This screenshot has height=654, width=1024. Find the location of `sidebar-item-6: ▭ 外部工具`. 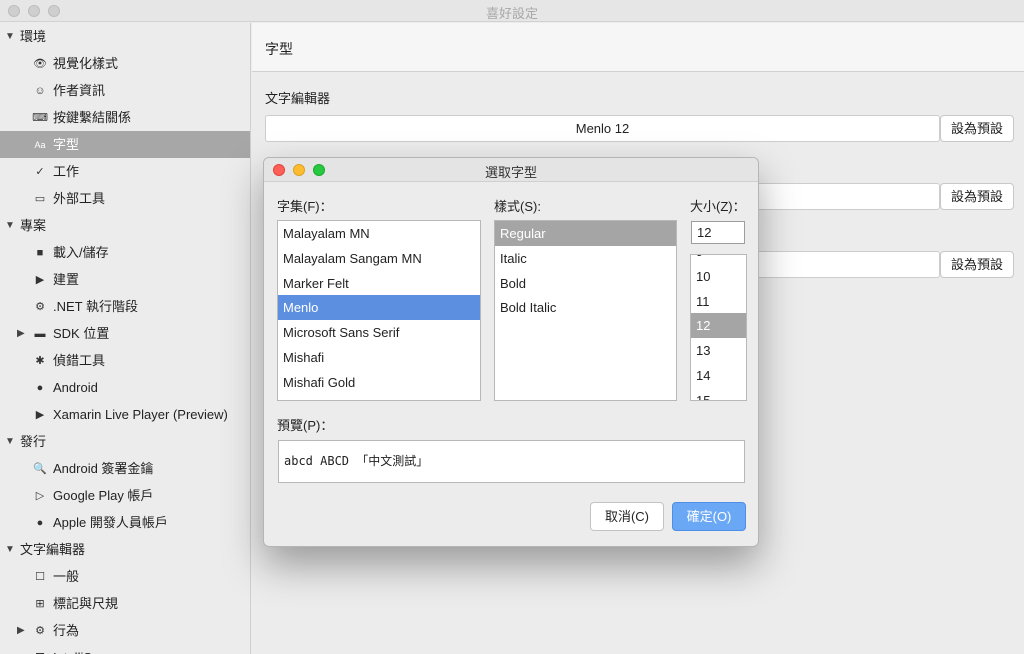

sidebar-item-6: ▭ 外部工具 is located at coordinates (125, 198).